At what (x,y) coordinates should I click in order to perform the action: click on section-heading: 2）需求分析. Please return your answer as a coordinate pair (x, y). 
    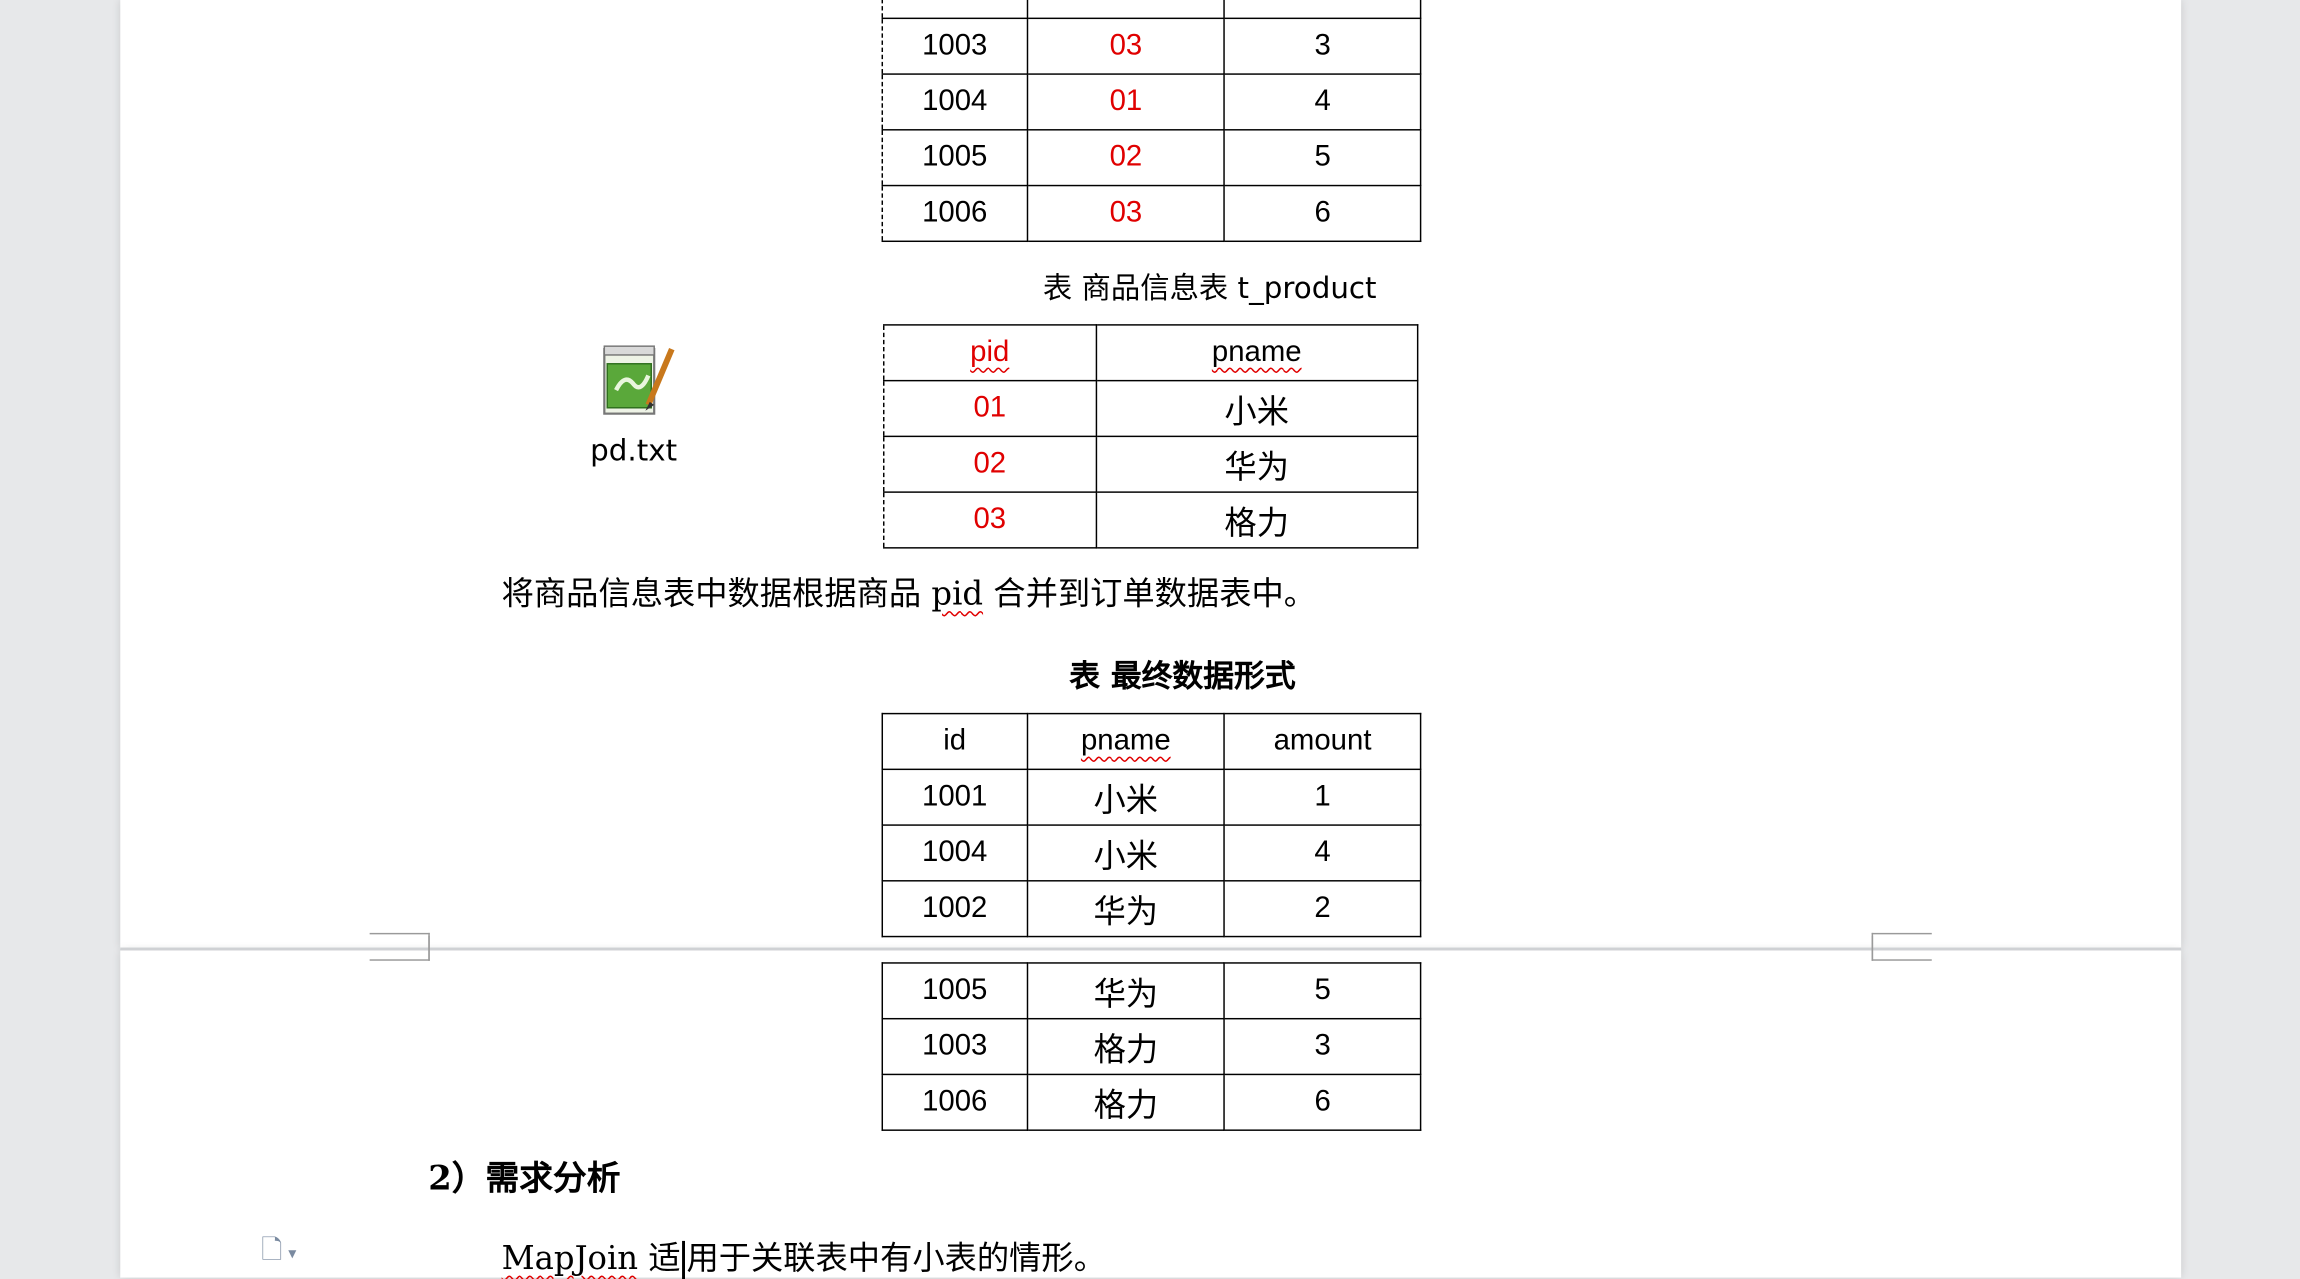
    Looking at the image, I should click on (524, 1178).